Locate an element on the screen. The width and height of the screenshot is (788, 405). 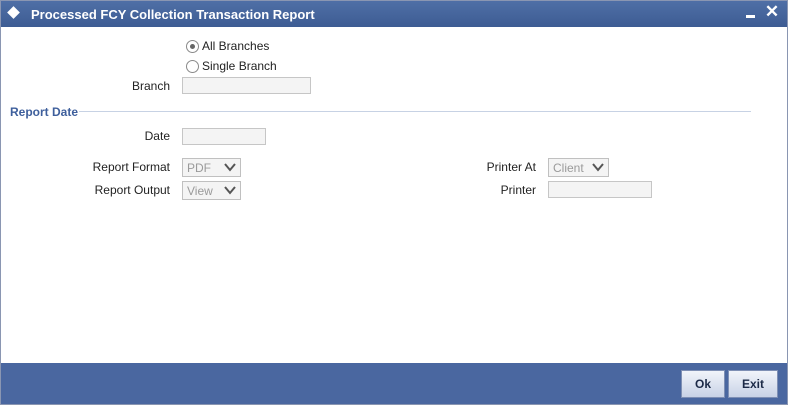
report-format-select: PDF is located at coordinates (211, 167).